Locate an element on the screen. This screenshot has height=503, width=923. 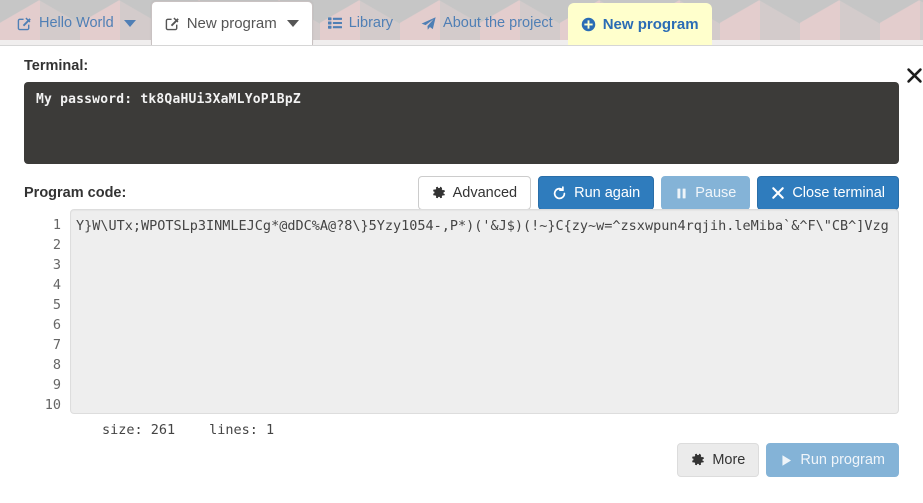
tab-new-program-active: New program is located at coordinates (231, 23).